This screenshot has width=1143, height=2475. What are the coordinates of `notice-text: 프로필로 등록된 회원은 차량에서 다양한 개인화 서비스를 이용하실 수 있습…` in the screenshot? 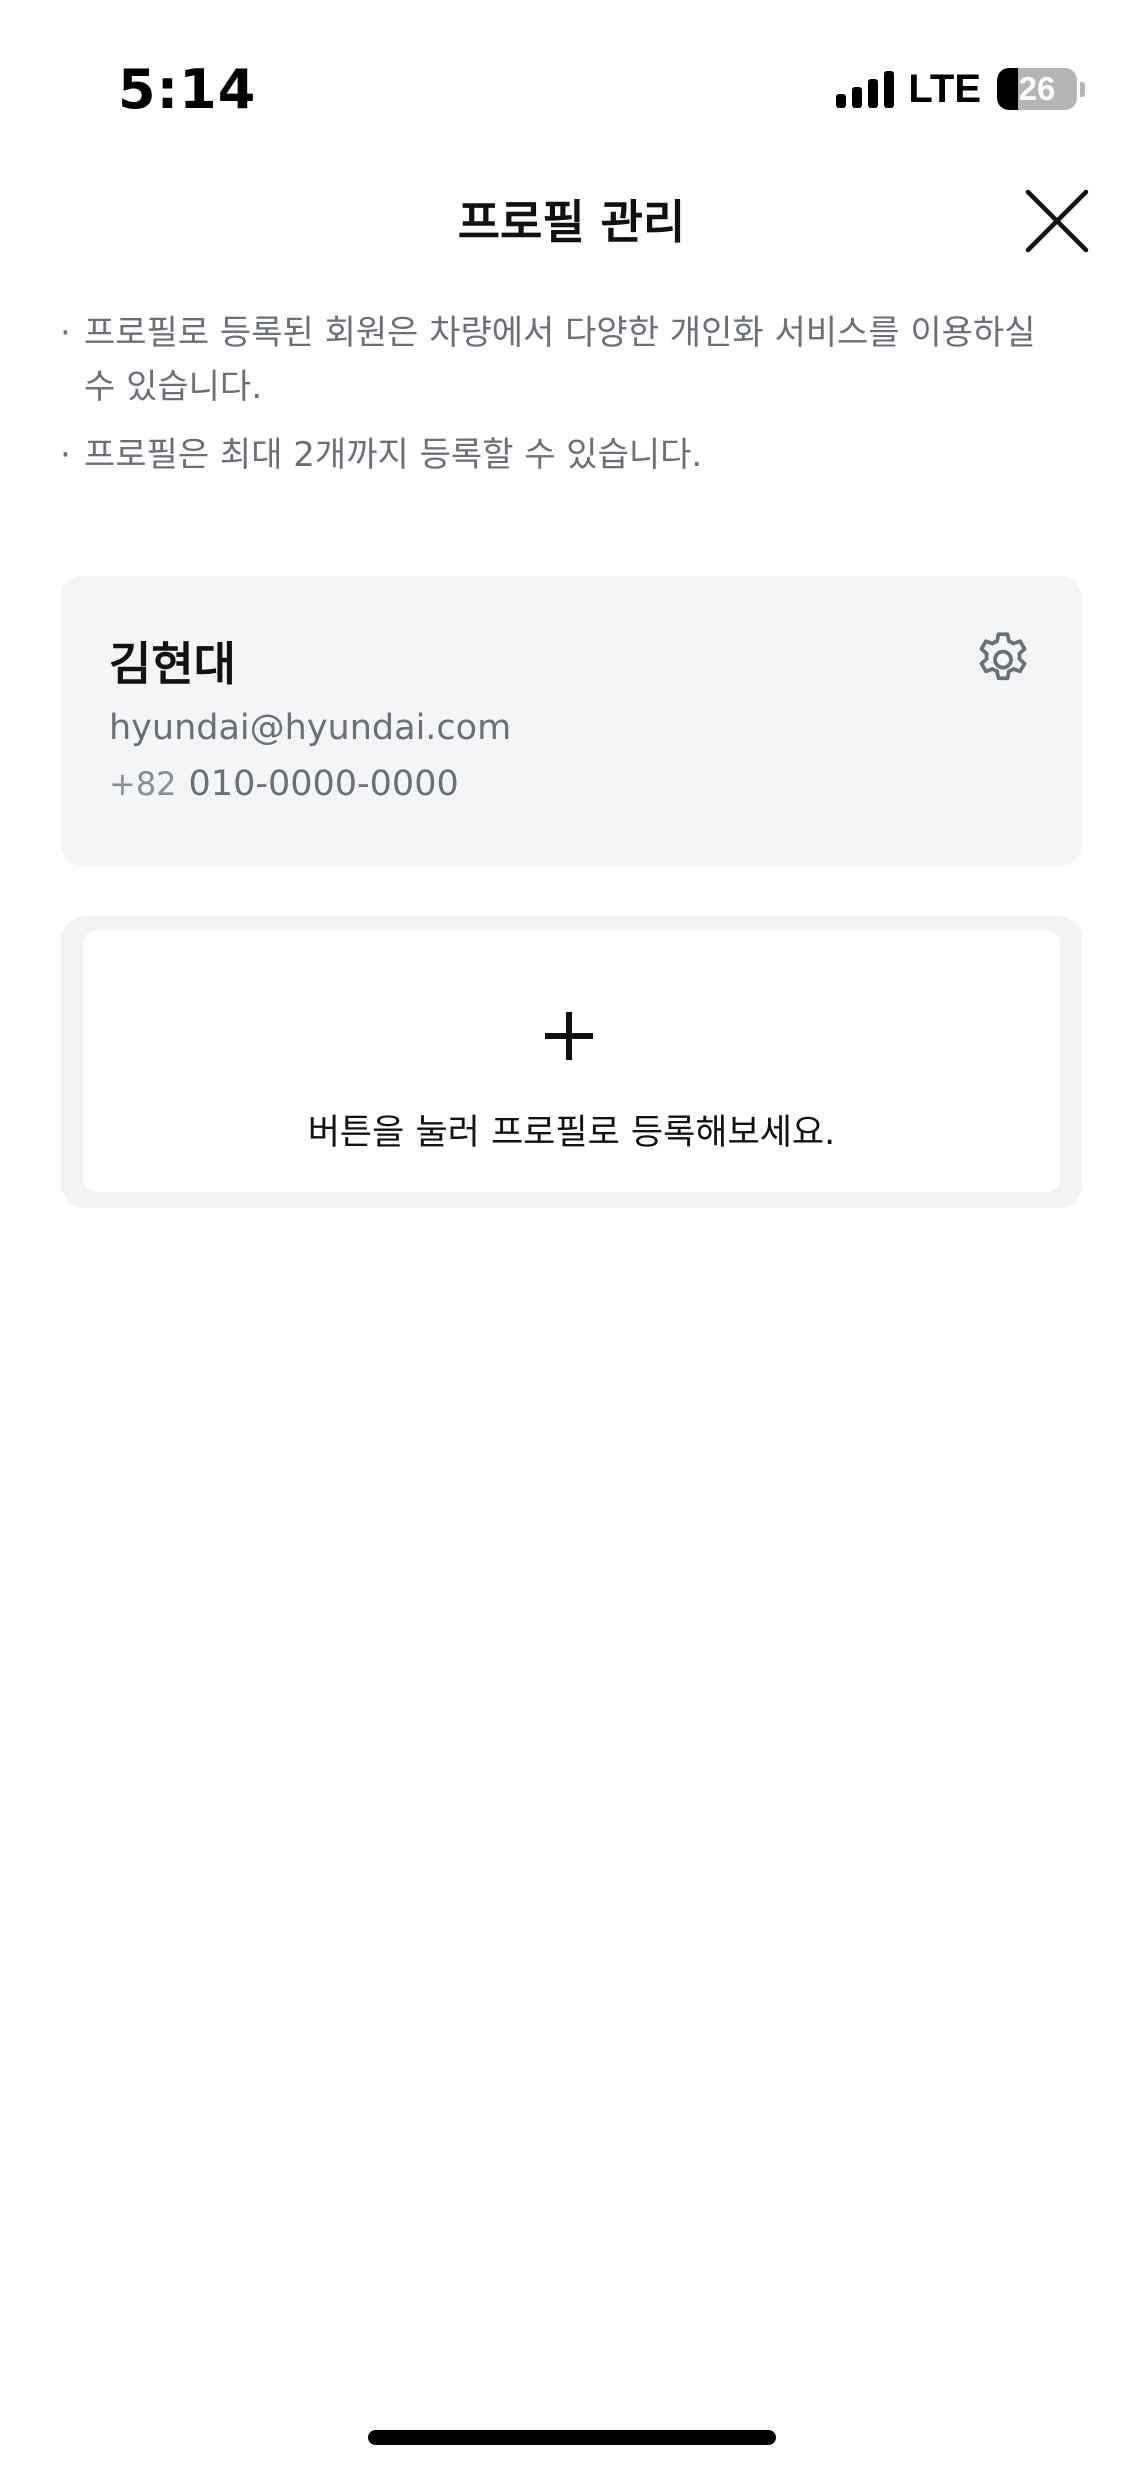 It's located at (560, 360).